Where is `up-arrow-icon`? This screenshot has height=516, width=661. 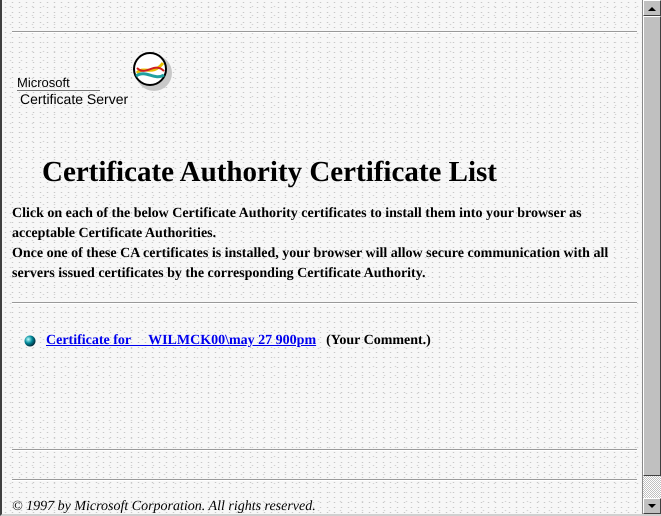 up-arrow-icon is located at coordinates (652, 8).